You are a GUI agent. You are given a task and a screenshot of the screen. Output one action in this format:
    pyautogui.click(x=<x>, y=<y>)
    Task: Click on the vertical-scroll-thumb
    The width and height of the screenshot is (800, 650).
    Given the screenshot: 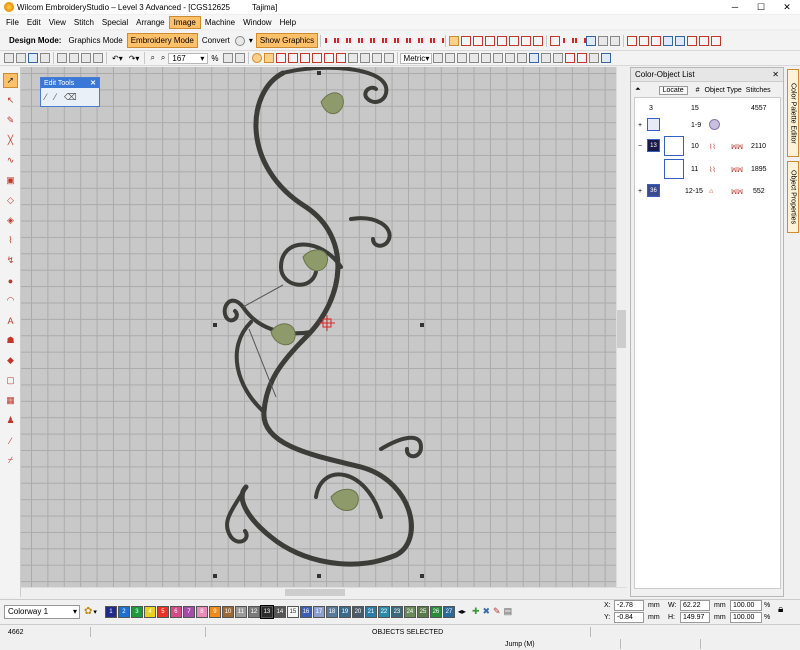 What is the action you would take?
    pyautogui.click(x=621, y=329)
    